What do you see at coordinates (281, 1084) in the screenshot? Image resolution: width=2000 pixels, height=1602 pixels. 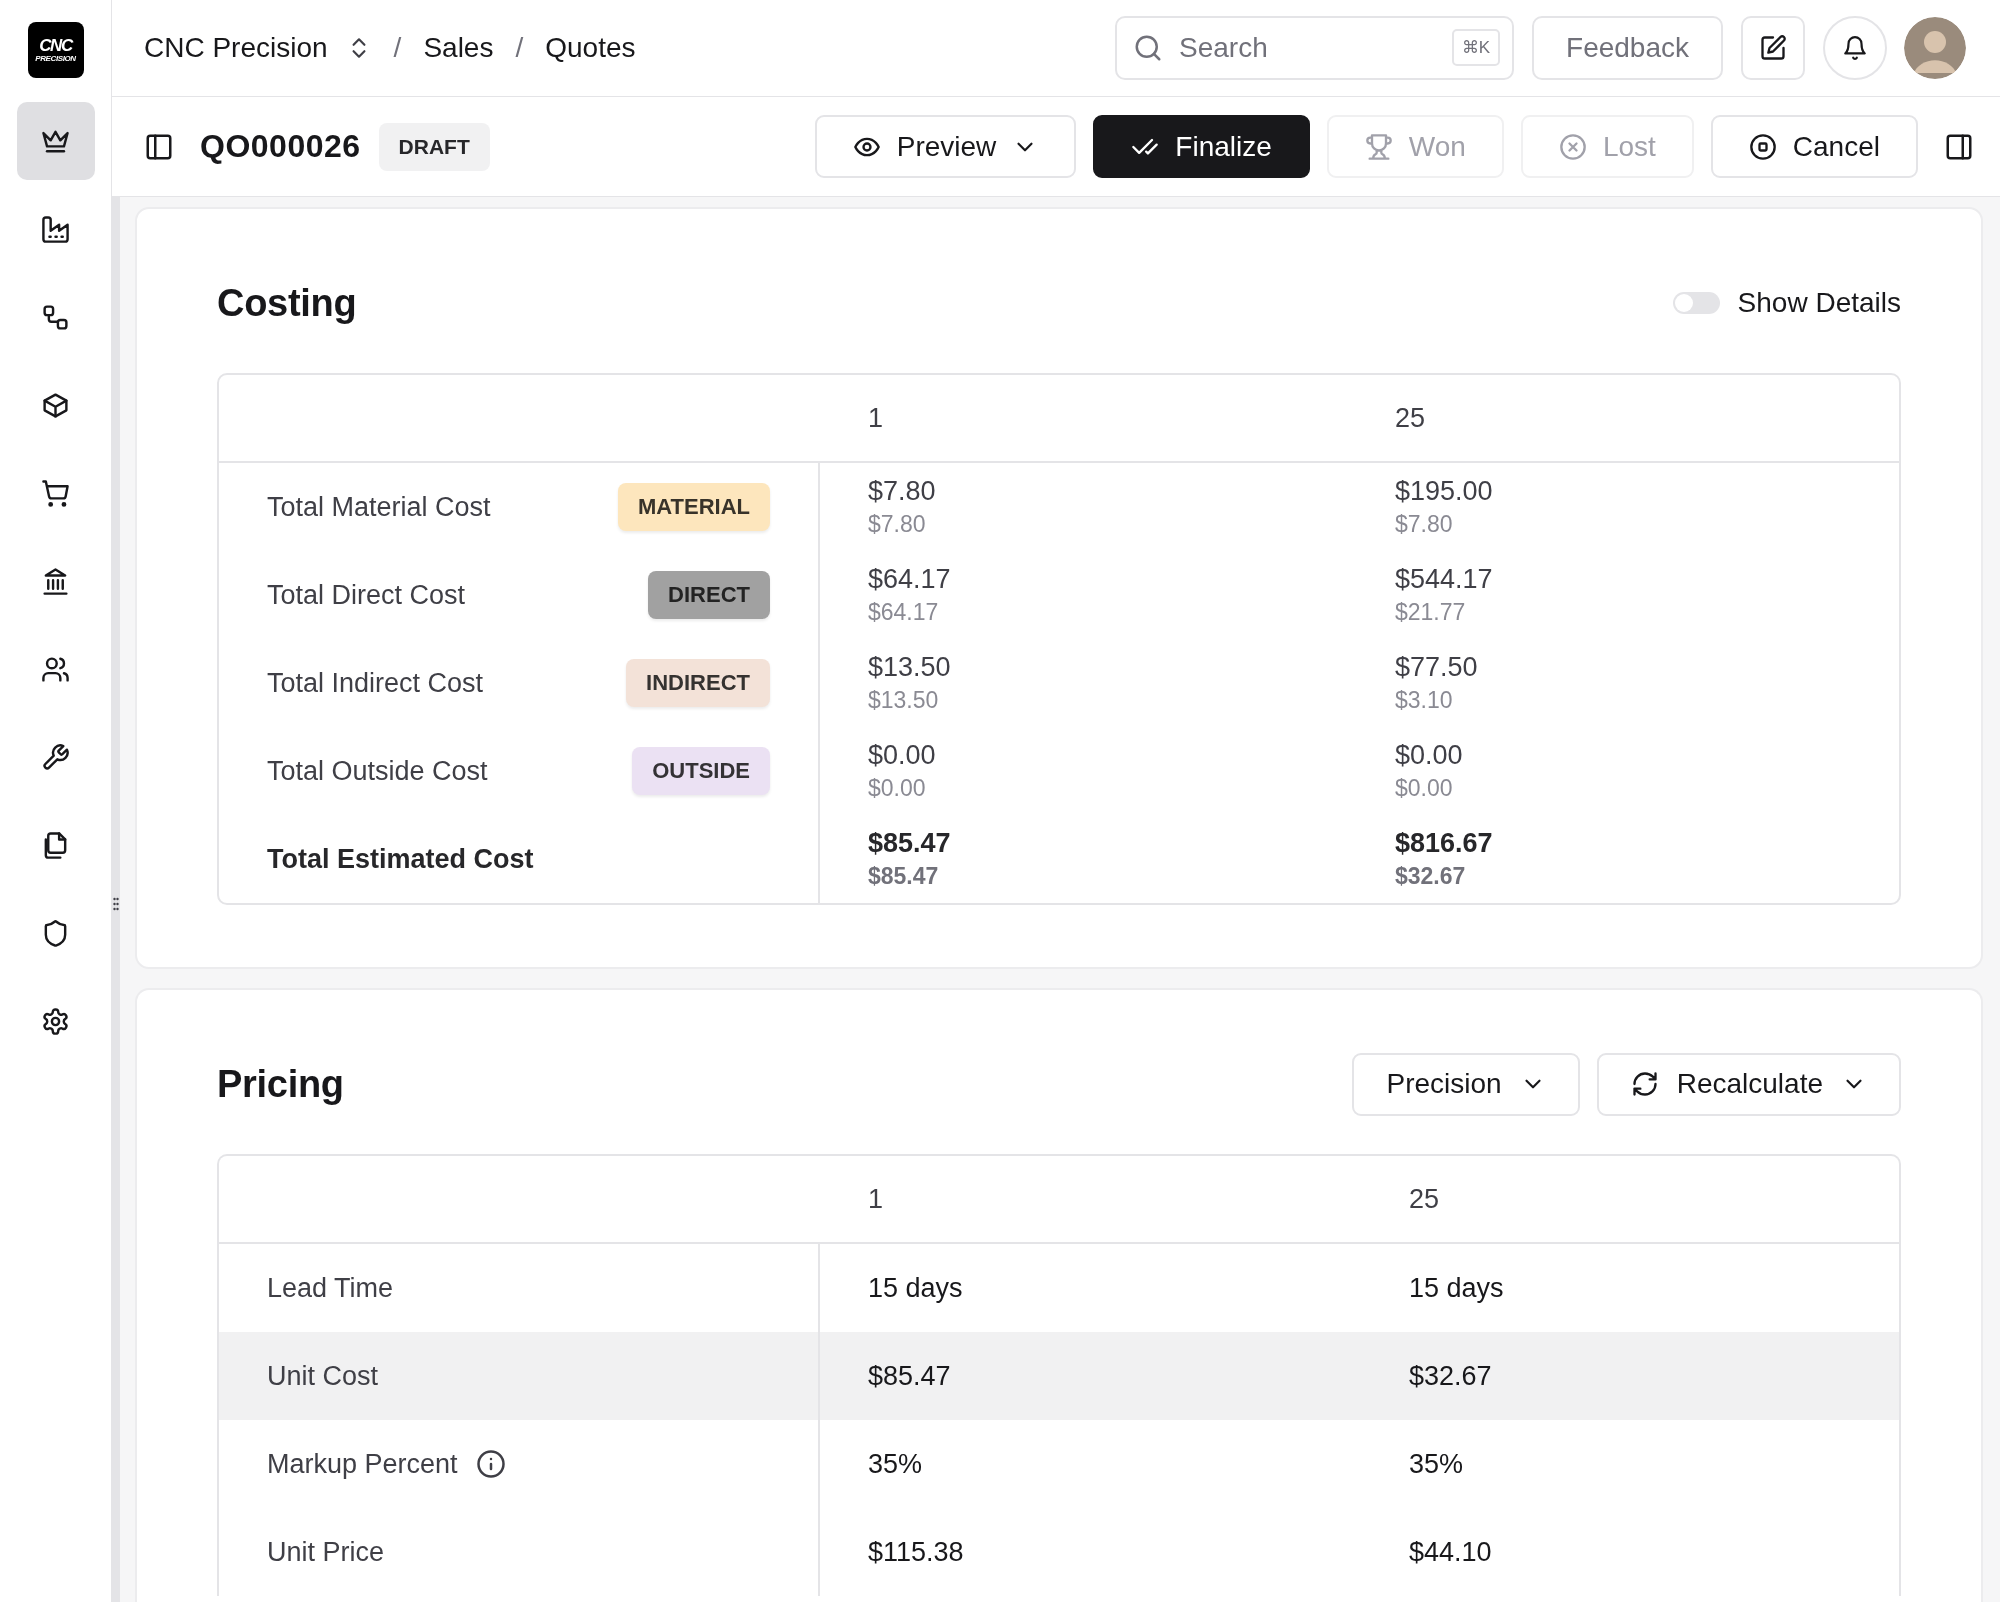 I see `section-title: Pricing` at bounding box center [281, 1084].